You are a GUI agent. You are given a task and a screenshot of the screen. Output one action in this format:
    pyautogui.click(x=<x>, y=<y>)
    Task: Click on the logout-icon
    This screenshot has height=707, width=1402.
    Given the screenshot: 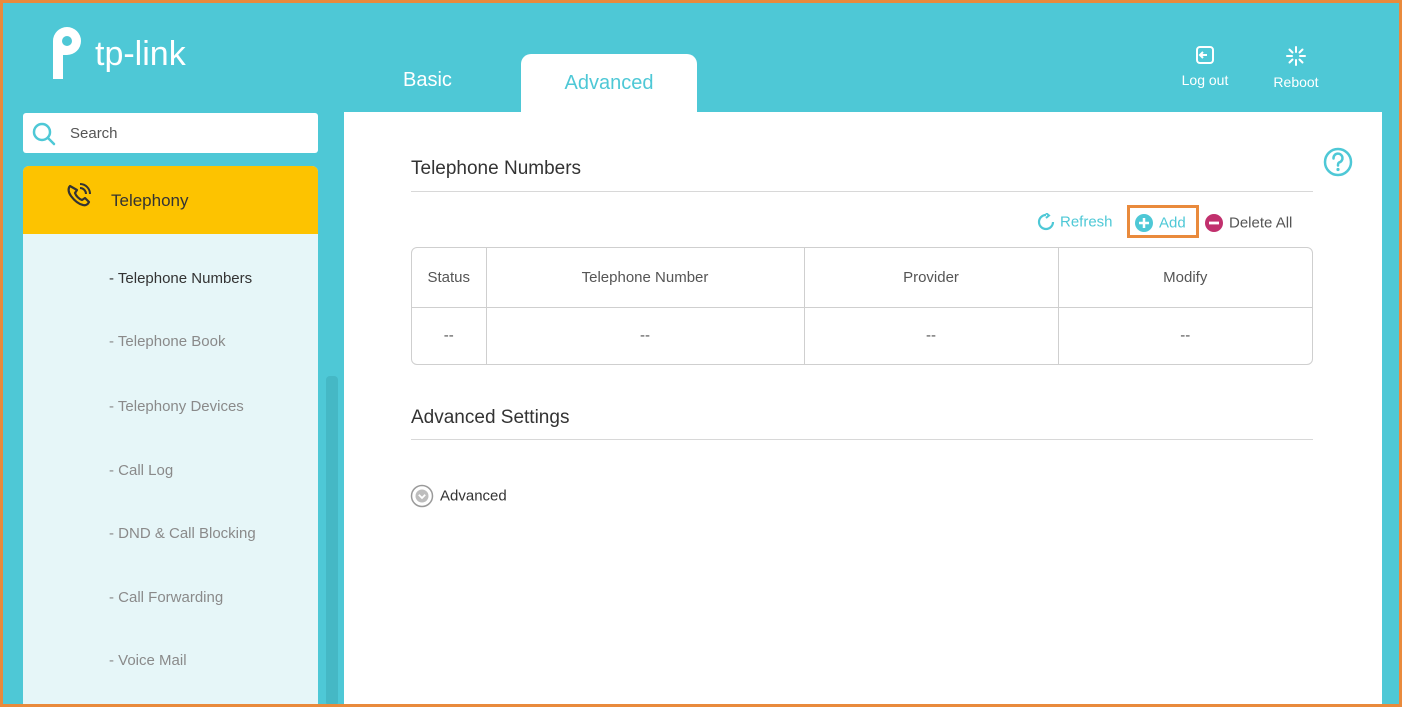 What is the action you would take?
    pyautogui.click(x=1205, y=55)
    